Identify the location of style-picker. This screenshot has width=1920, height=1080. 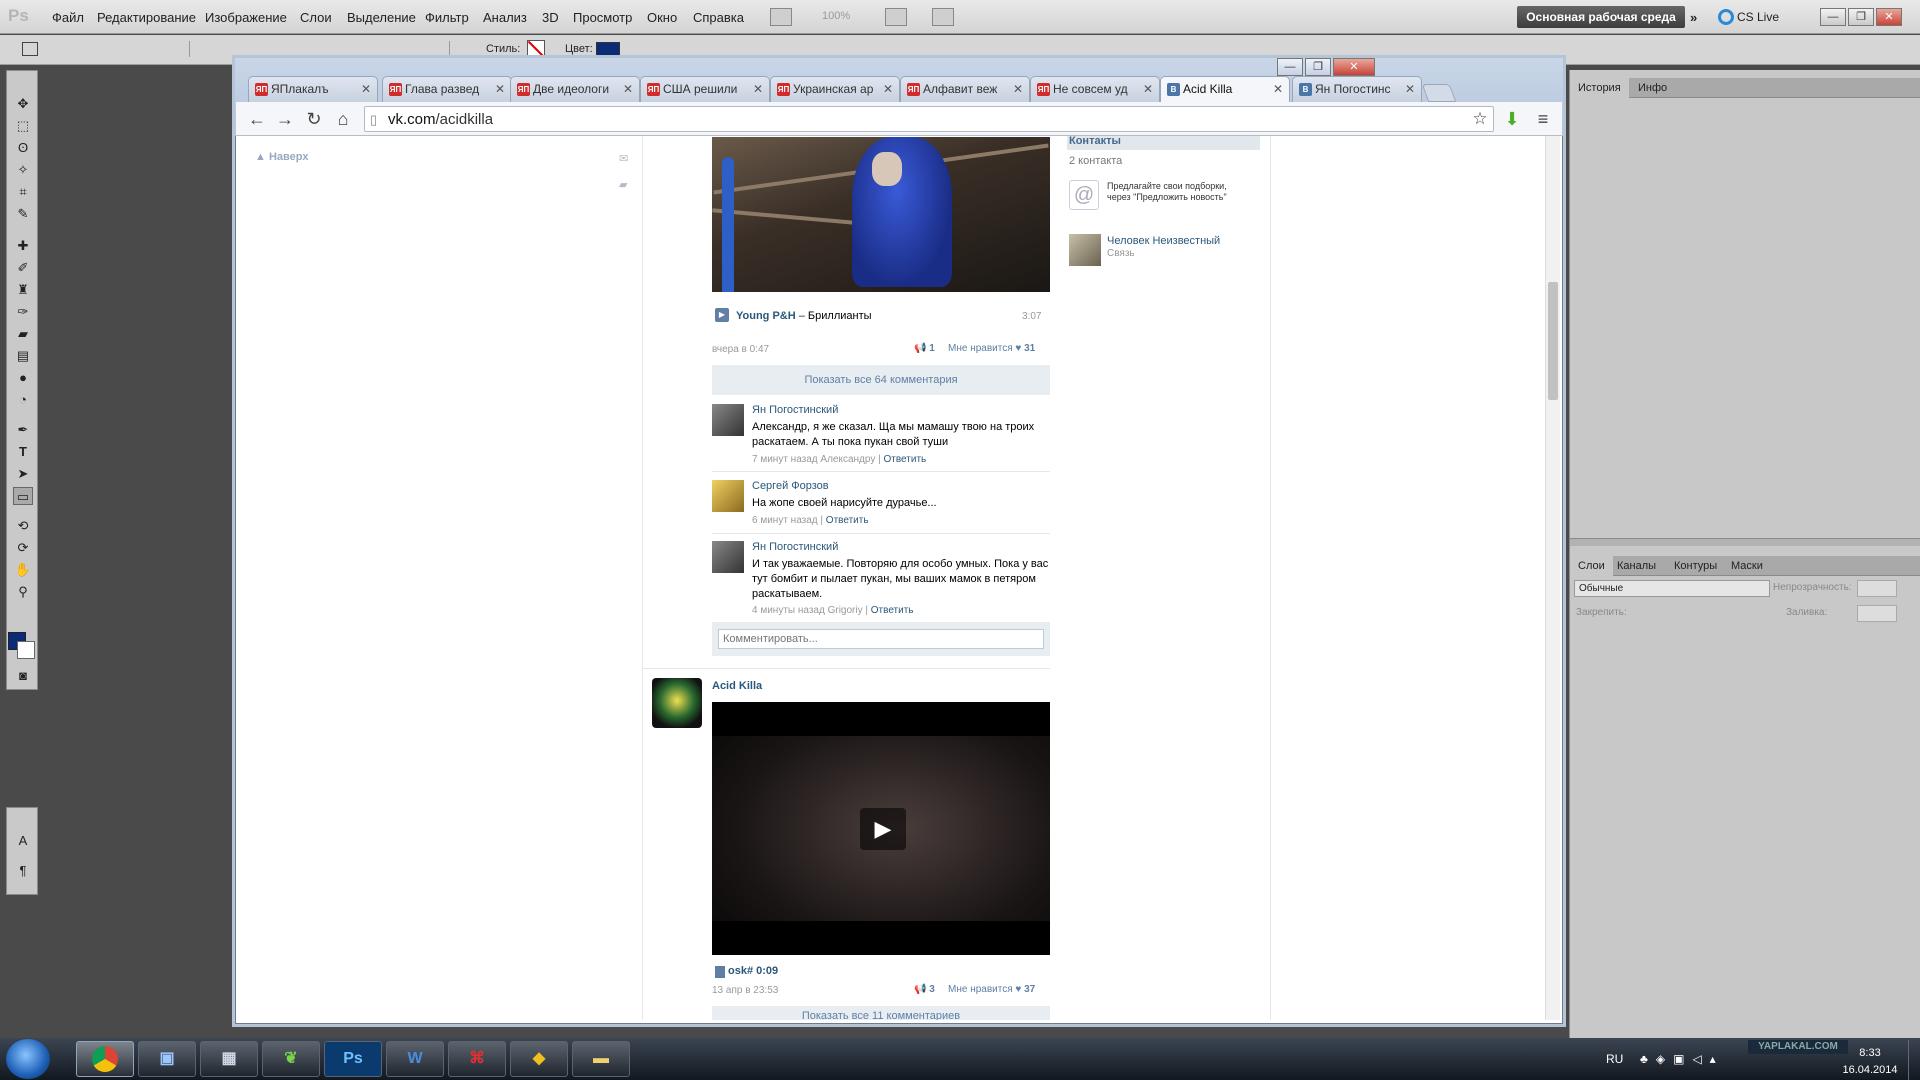
(537, 50).